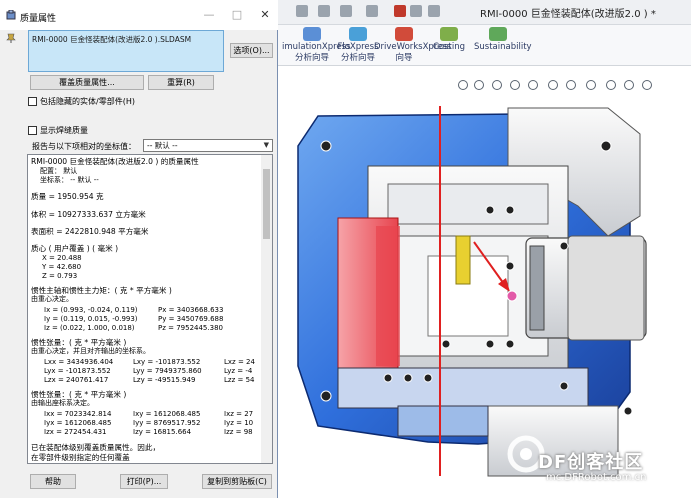  Describe the element at coordinates (167, 414) in the screenshot. I see `results-ixy: Ixy = 1612068.485` at that location.